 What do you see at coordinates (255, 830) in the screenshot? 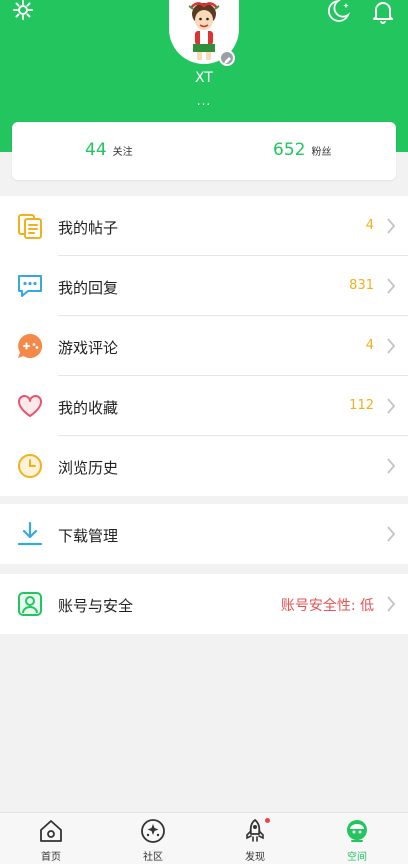
I see `rocket-icon` at bounding box center [255, 830].